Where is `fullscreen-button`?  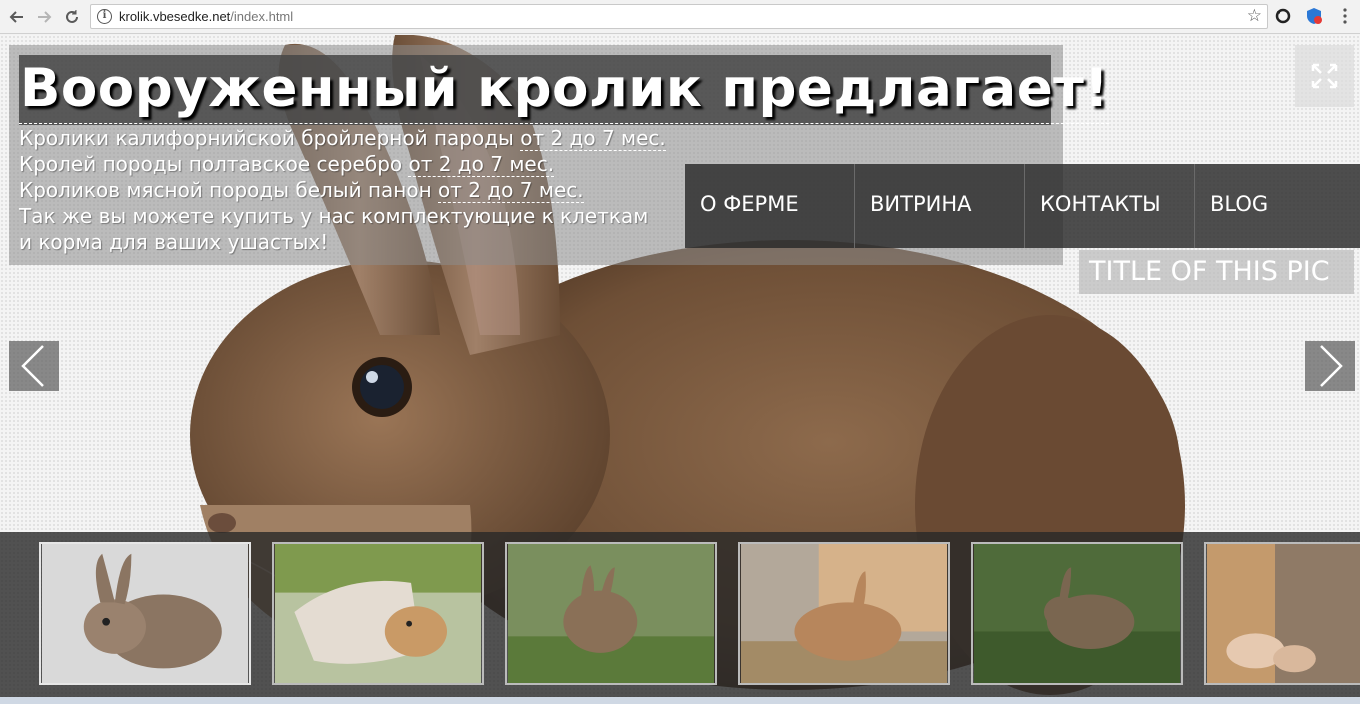 fullscreen-button is located at coordinates (1324, 76).